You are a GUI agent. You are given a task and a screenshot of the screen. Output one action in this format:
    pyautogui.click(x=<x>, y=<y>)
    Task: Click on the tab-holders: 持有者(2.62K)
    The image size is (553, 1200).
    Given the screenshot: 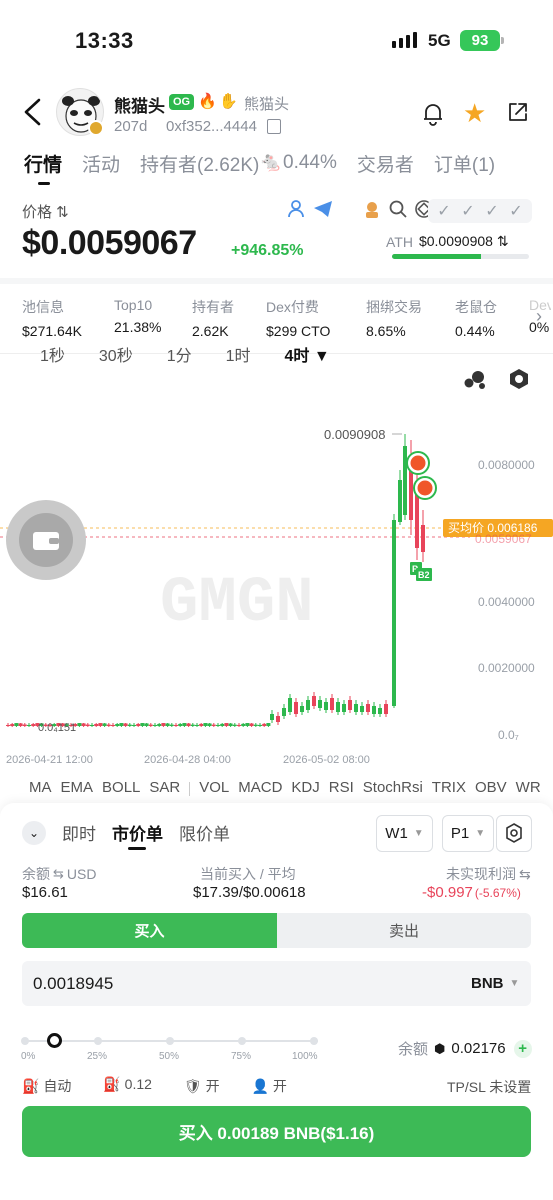 What is the action you would take?
    pyautogui.click(x=199, y=163)
    